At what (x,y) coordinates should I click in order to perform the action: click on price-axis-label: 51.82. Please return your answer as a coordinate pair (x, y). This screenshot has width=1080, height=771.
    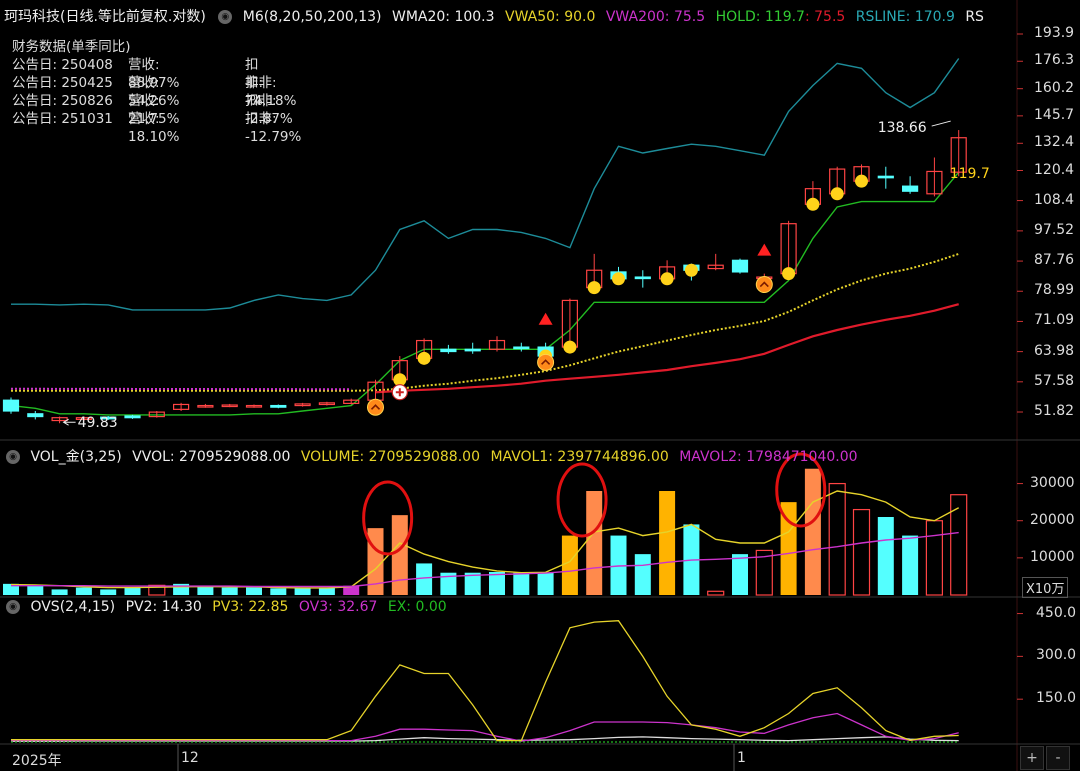
    Looking at the image, I should click on (1054, 411).